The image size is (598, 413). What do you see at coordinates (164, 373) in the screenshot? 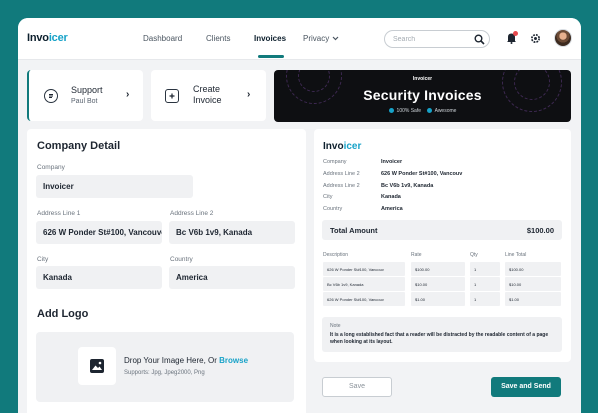
I see `supported-formats: Supports: Jpg, Jpeg2000, Png` at bounding box center [164, 373].